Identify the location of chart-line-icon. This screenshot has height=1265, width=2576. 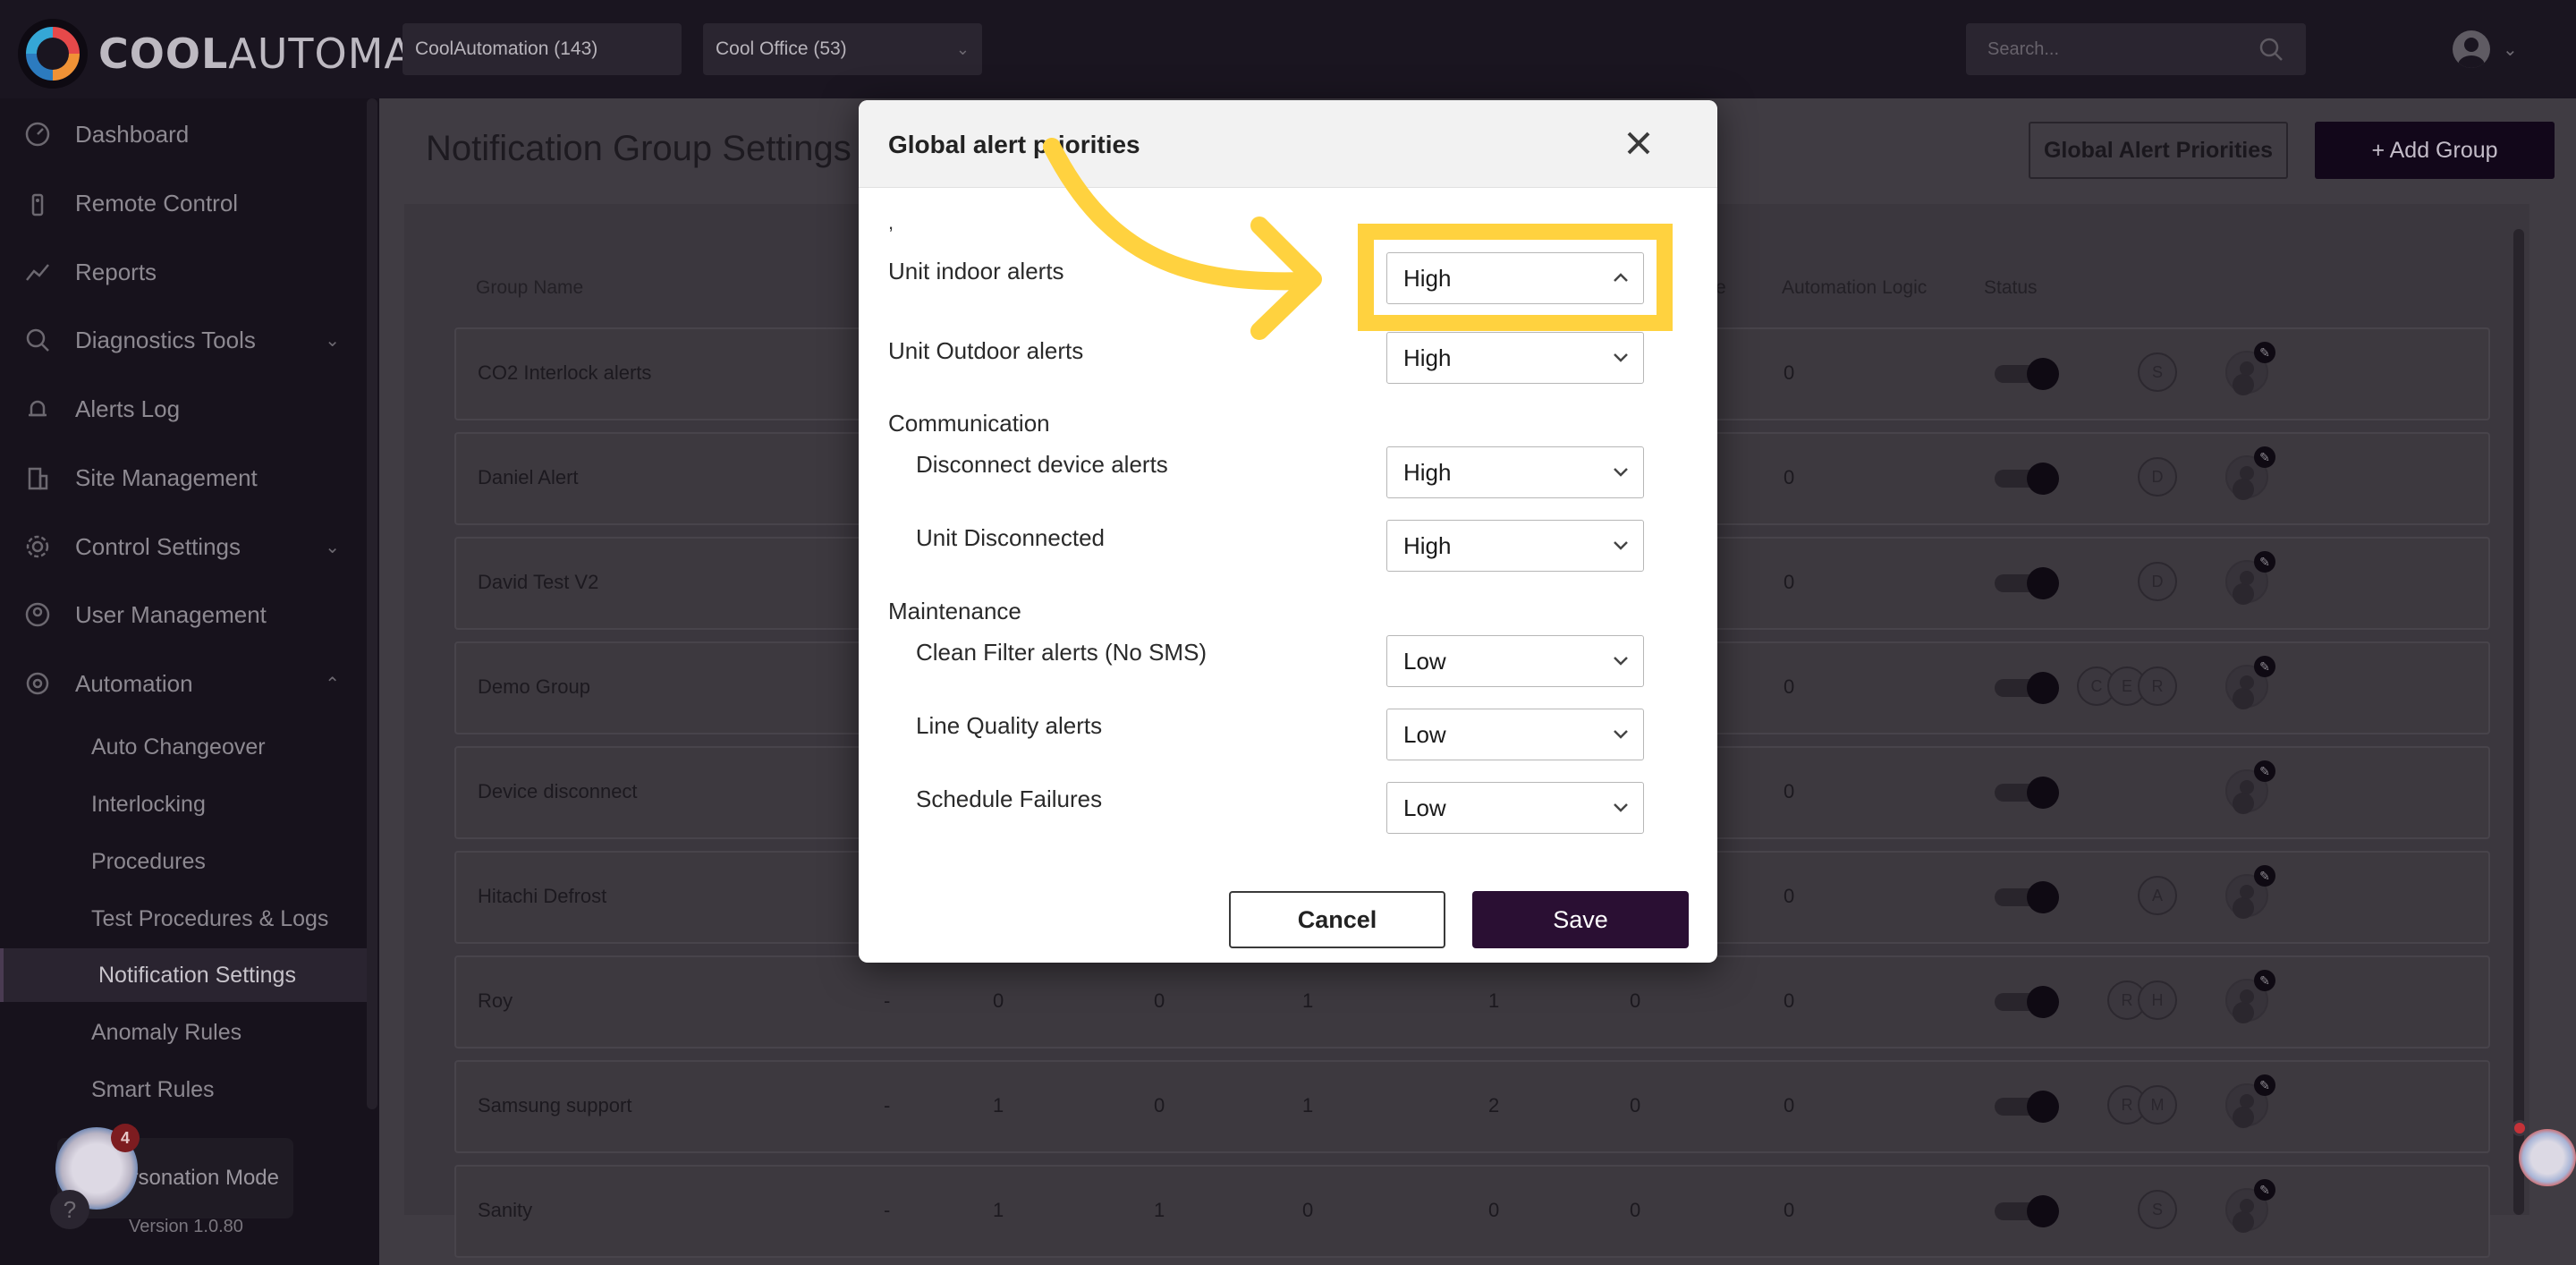
(37, 272).